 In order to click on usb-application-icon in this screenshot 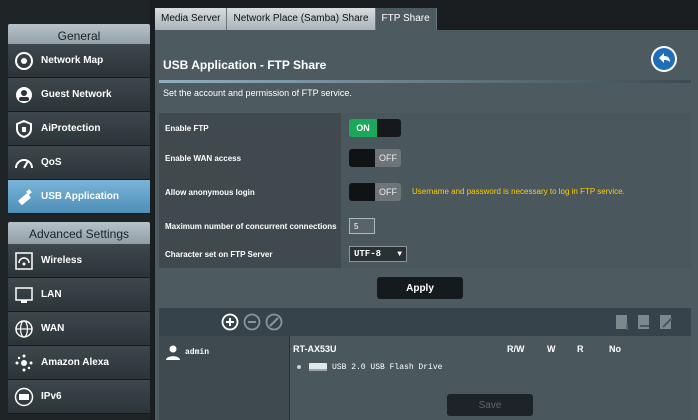, I will do `click(24, 197)`.